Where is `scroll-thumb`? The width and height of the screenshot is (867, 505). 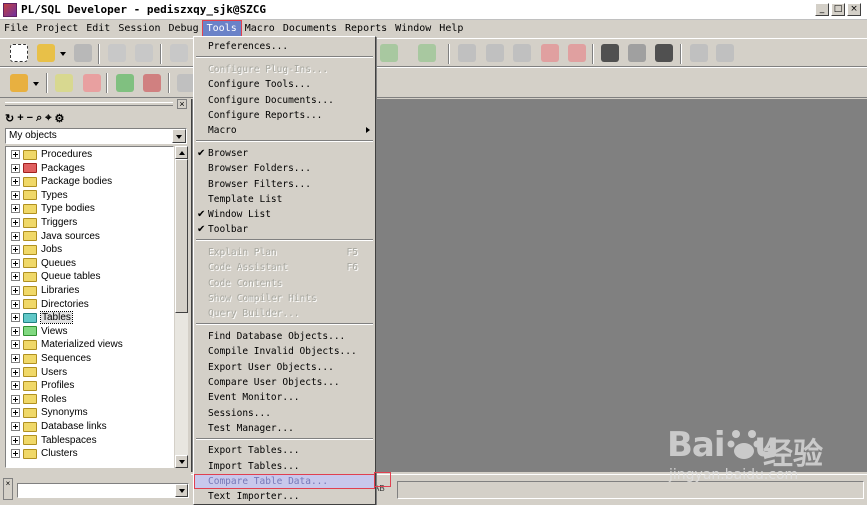 scroll-thumb is located at coordinates (181, 236).